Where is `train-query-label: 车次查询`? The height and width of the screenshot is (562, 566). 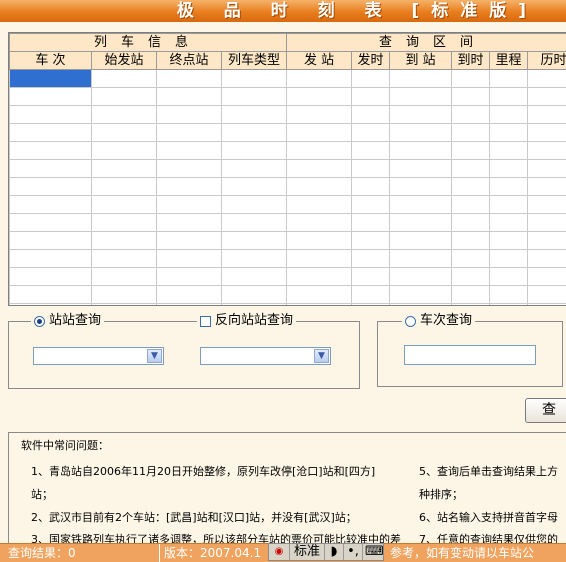 train-query-label: 车次查询 is located at coordinates (446, 321).